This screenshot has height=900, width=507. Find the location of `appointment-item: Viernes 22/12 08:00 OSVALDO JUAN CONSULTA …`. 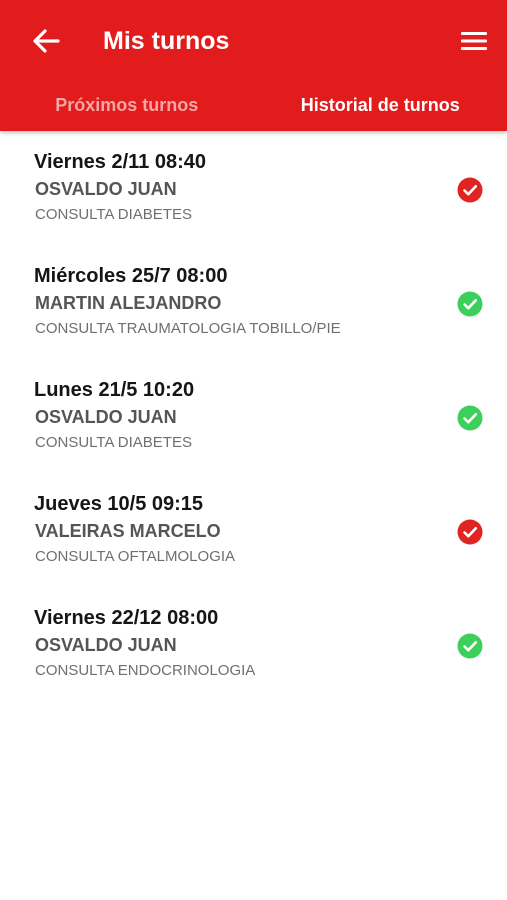

appointment-item: Viernes 22/12 08:00 OSVALDO JUAN CONSULTA … is located at coordinates (253, 644).